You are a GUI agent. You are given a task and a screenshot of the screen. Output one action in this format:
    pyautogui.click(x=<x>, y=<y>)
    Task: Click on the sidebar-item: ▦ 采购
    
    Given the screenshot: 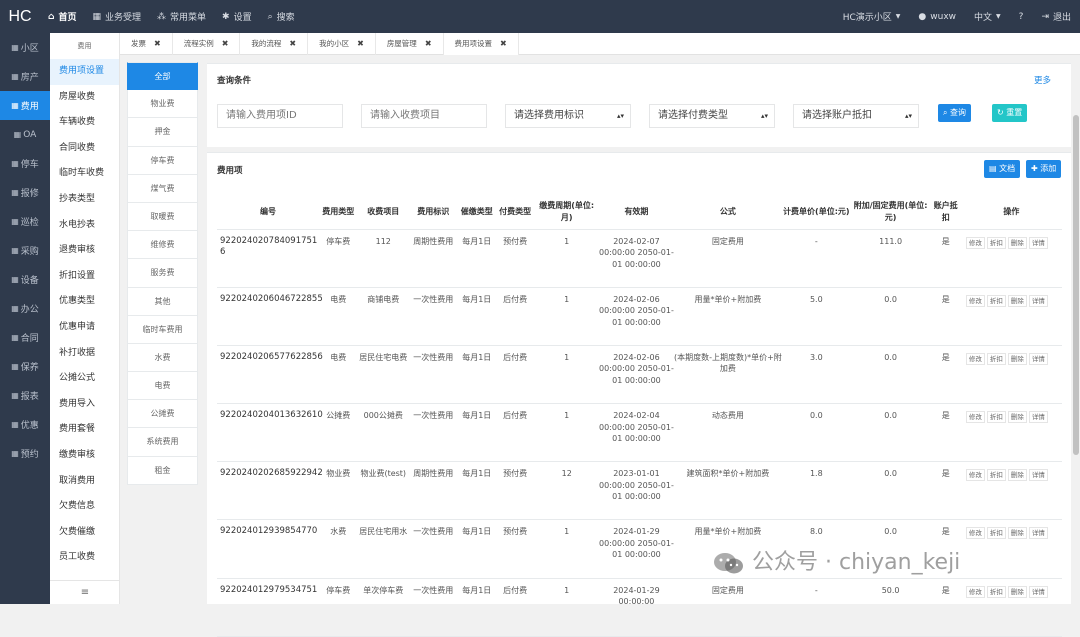 What is the action you would take?
    pyautogui.click(x=25, y=250)
    